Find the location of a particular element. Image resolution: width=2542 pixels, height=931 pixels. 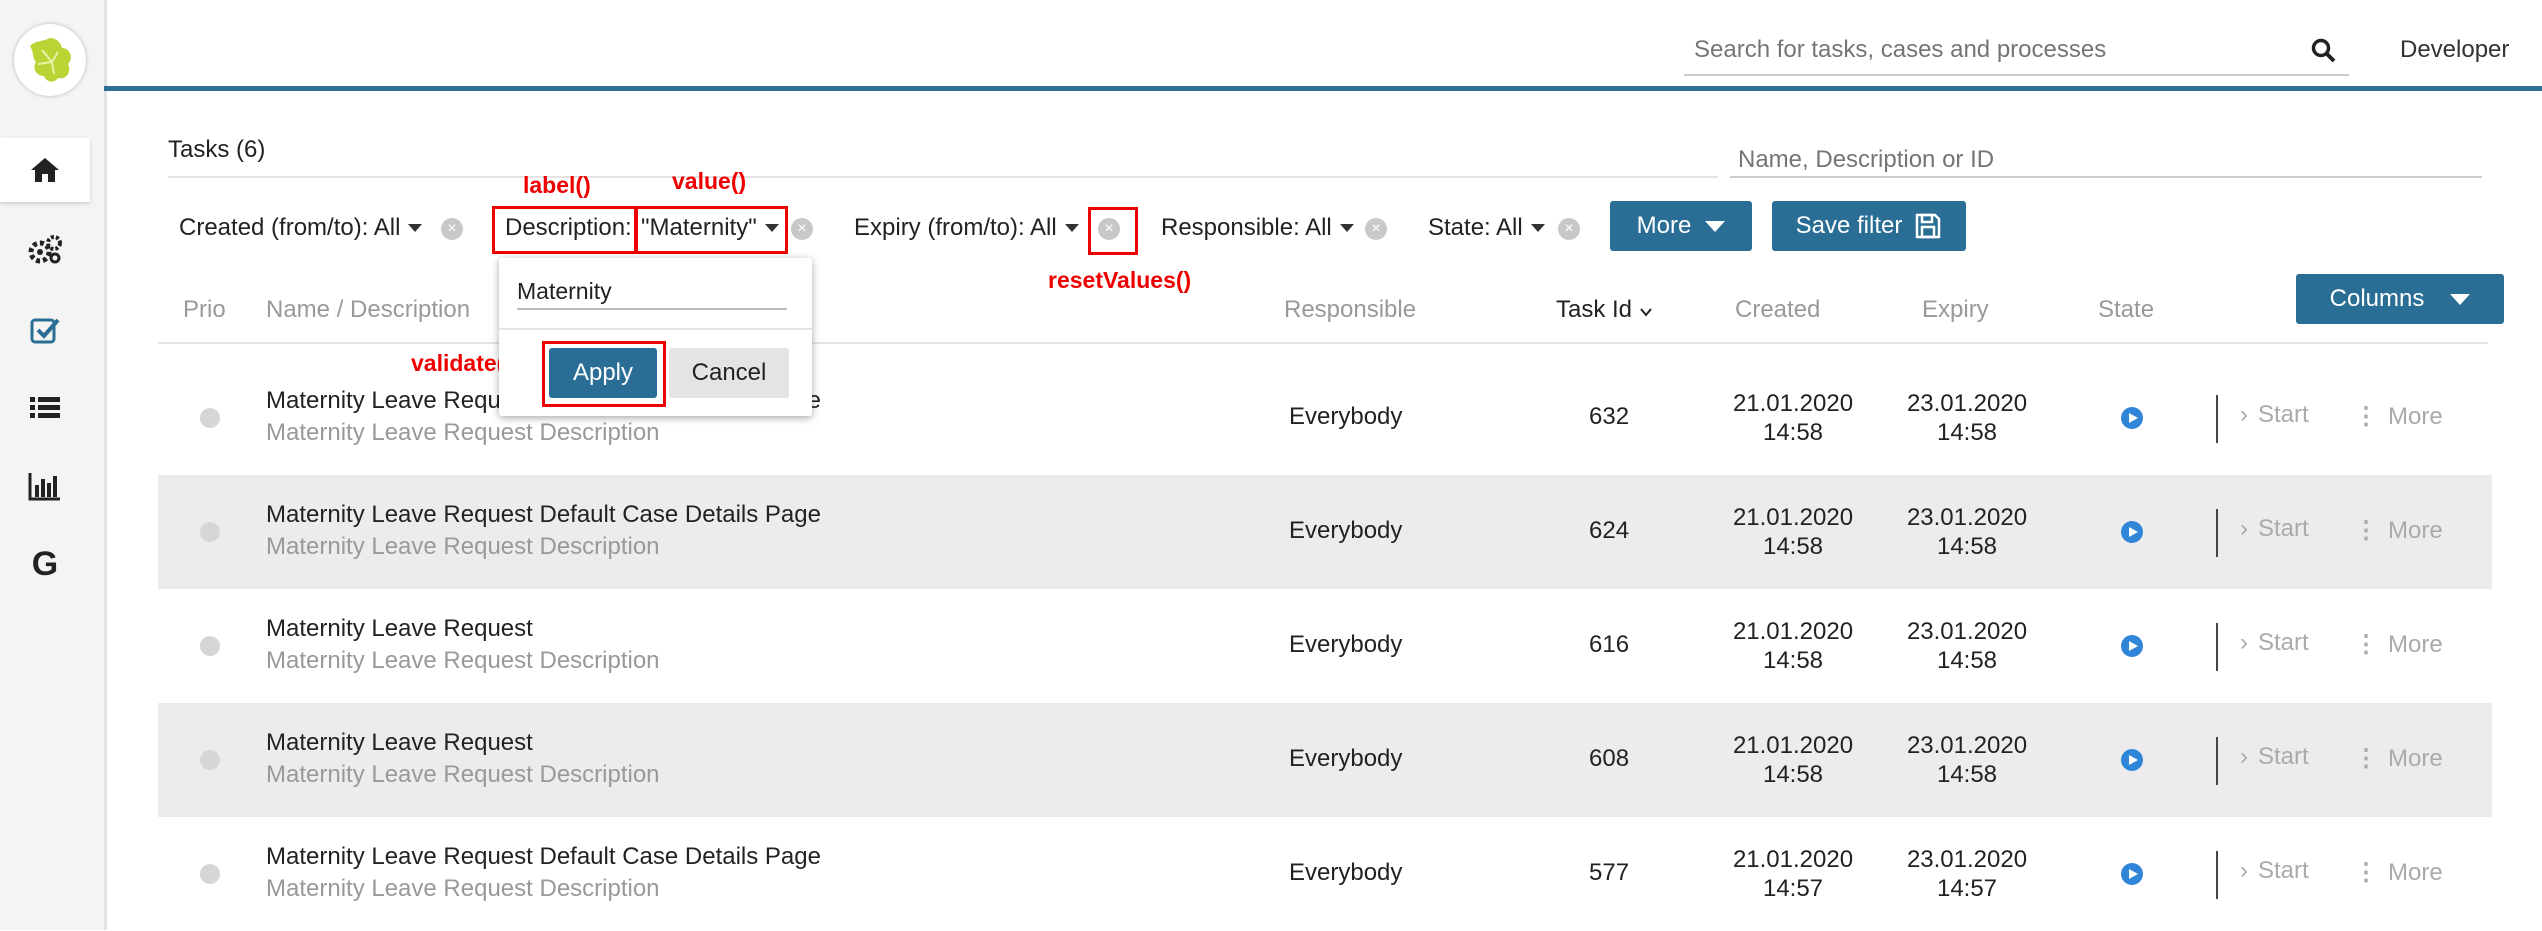

quick-search-input is located at coordinates (2108, 160).